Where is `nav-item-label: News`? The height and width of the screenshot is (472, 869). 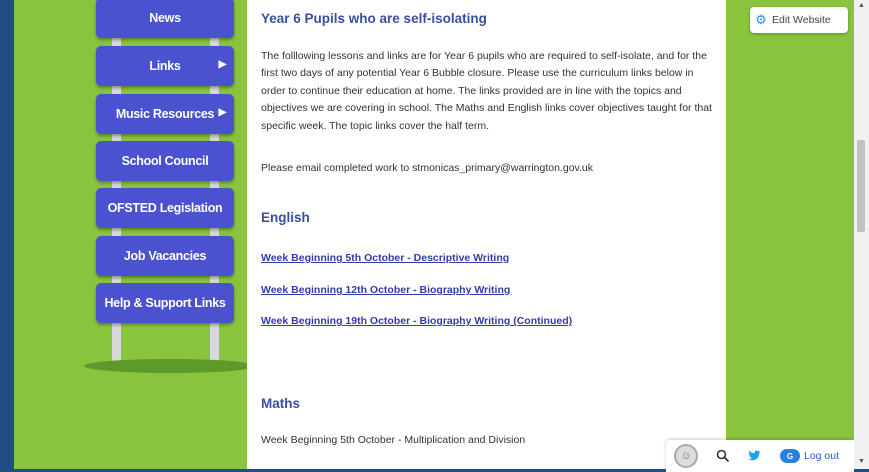
nav-item-label: News is located at coordinates (165, 18).